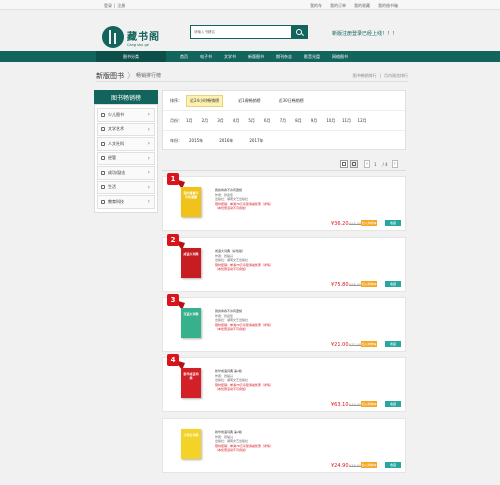  I want to click on nav-home: 首页, so click(184, 57).